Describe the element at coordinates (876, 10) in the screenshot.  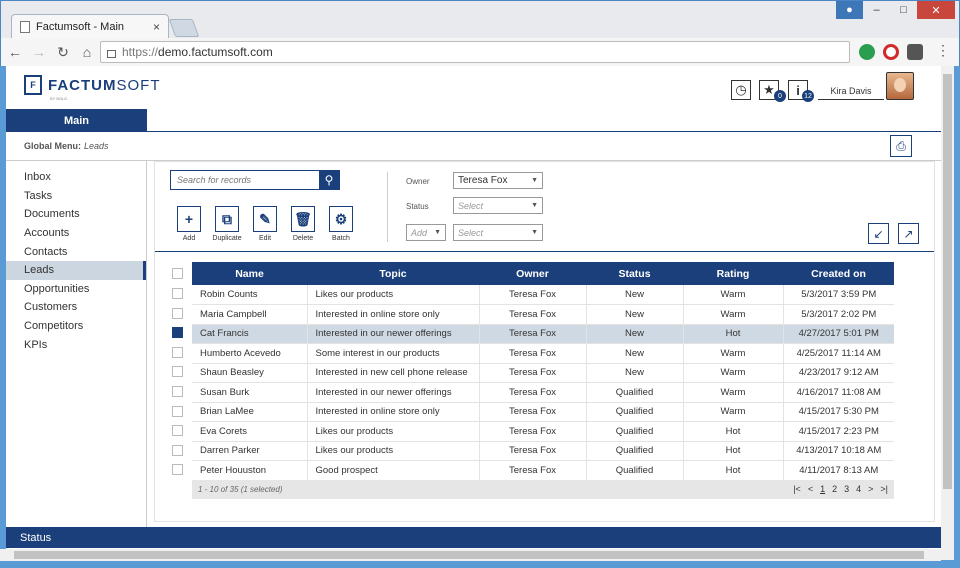
I see `minimize-icon: –` at that location.